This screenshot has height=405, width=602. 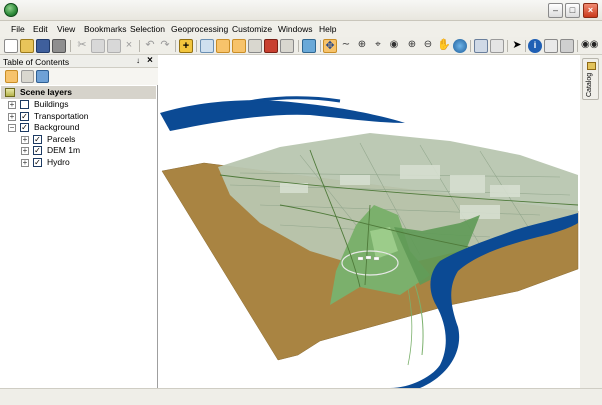 What do you see at coordinates (223, 46) in the screenshot?
I see `toc-window-icon` at bounding box center [223, 46].